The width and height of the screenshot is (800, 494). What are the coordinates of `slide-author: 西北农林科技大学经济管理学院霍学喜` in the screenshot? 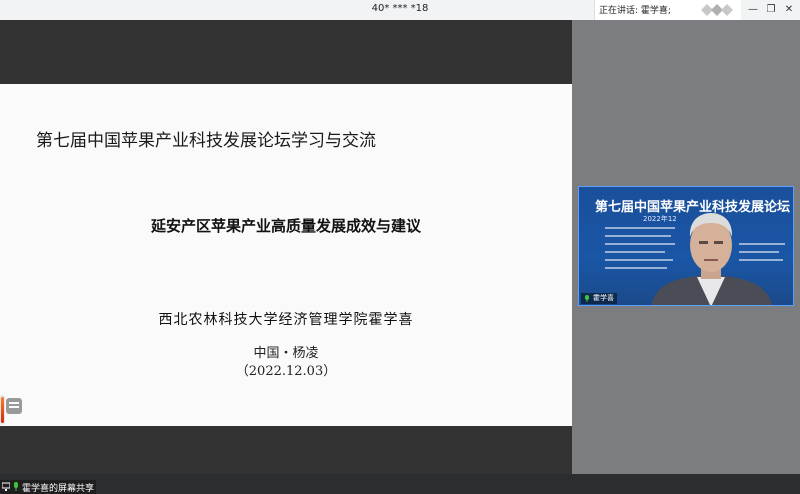 It's located at (286, 320).